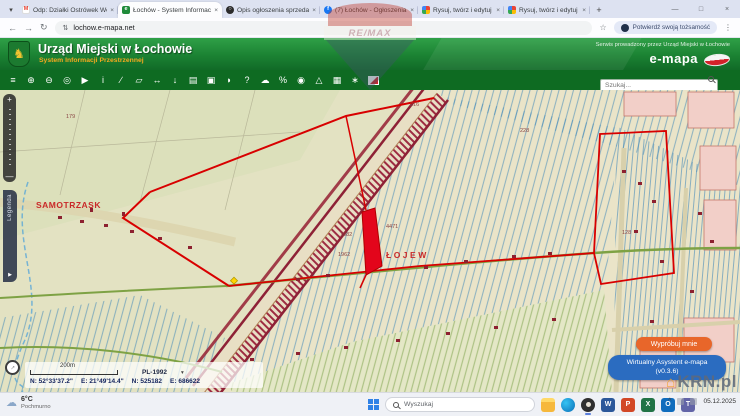  What do you see at coordinates (265, 80) in the screenshot?
I see `cloud-icon: ☁` at bounding box center [265, 80].